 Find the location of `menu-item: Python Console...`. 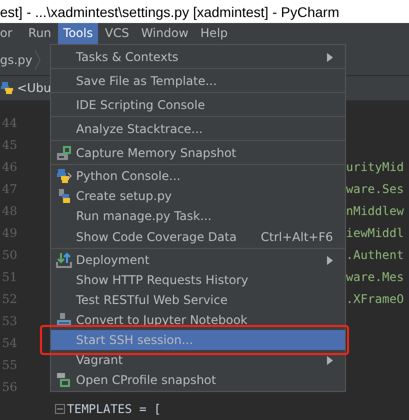

menu-item: Python Console... is located at coordinates (198, 176).